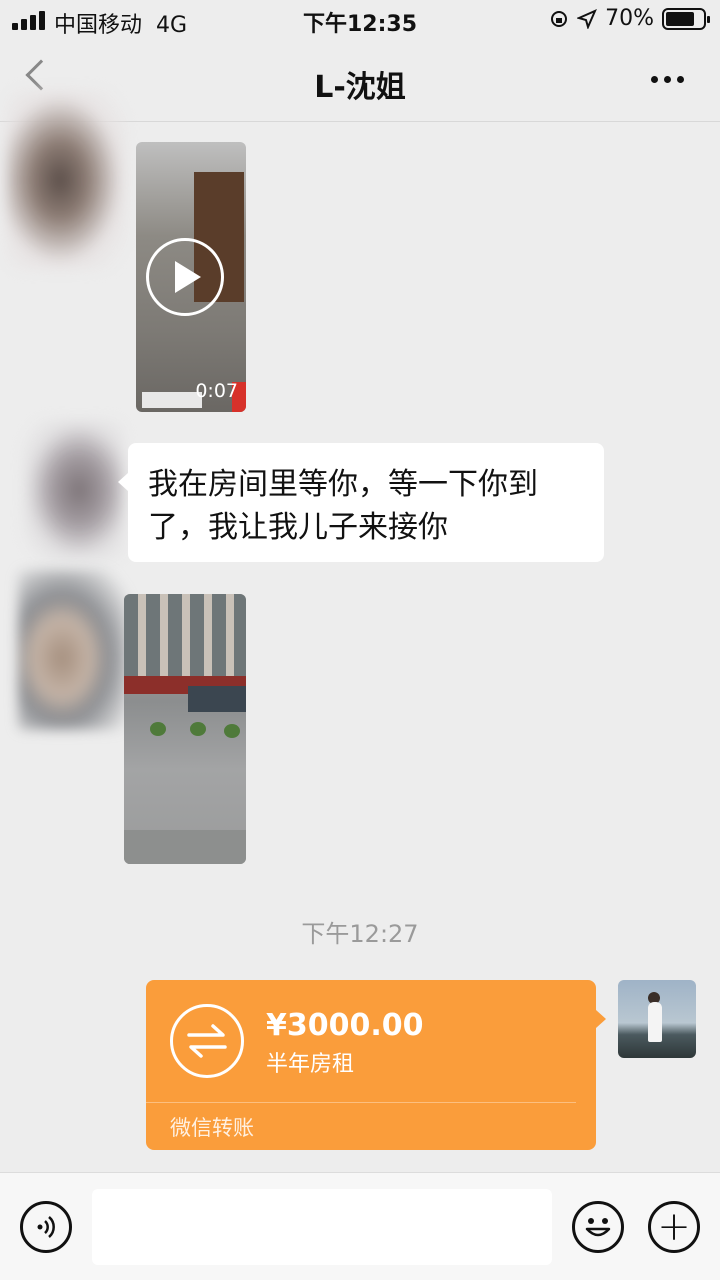 This screenshot has height=1280, width=720. I want to click on wechat-transfer-card: ¥3000.00 半年房租 微信转账, so click(376, 1065).